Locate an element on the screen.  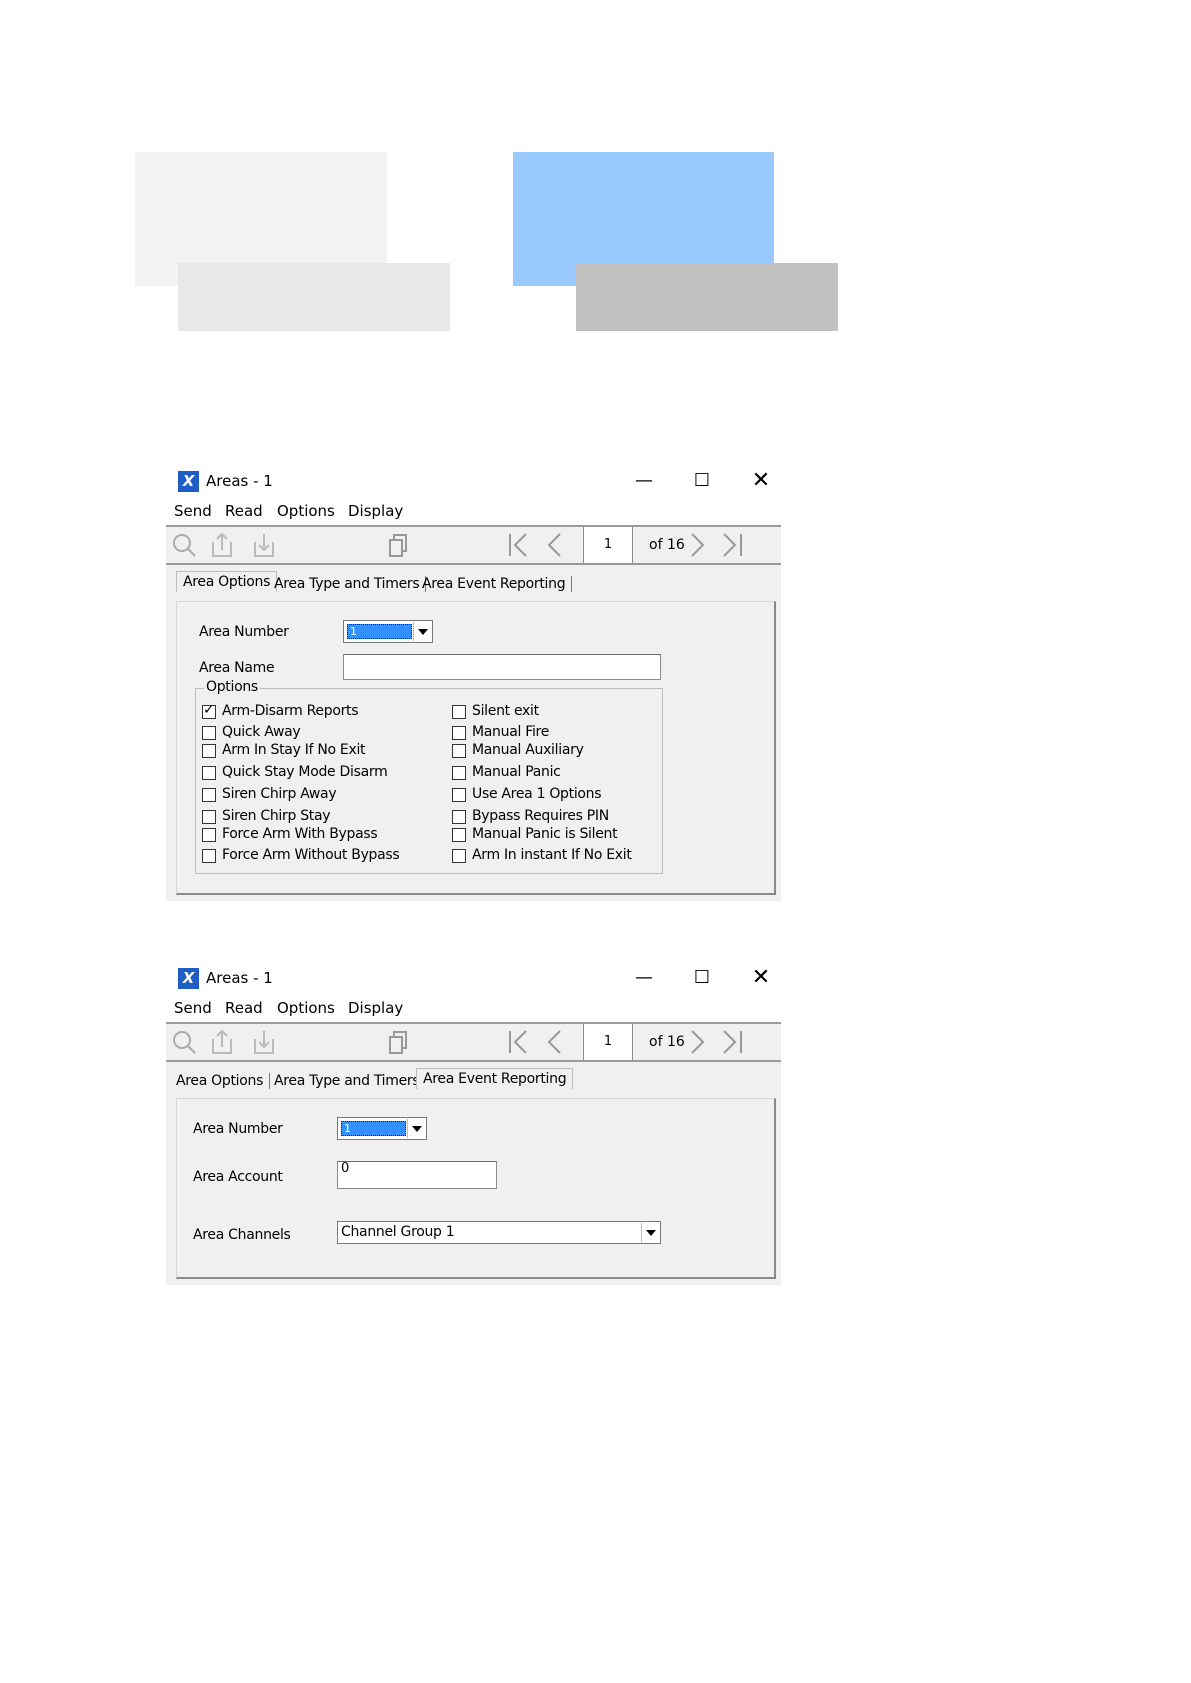
label-arm-in-instant-if-no-exit: Arm In instant If No Exit is located at coordinates (552, 855).